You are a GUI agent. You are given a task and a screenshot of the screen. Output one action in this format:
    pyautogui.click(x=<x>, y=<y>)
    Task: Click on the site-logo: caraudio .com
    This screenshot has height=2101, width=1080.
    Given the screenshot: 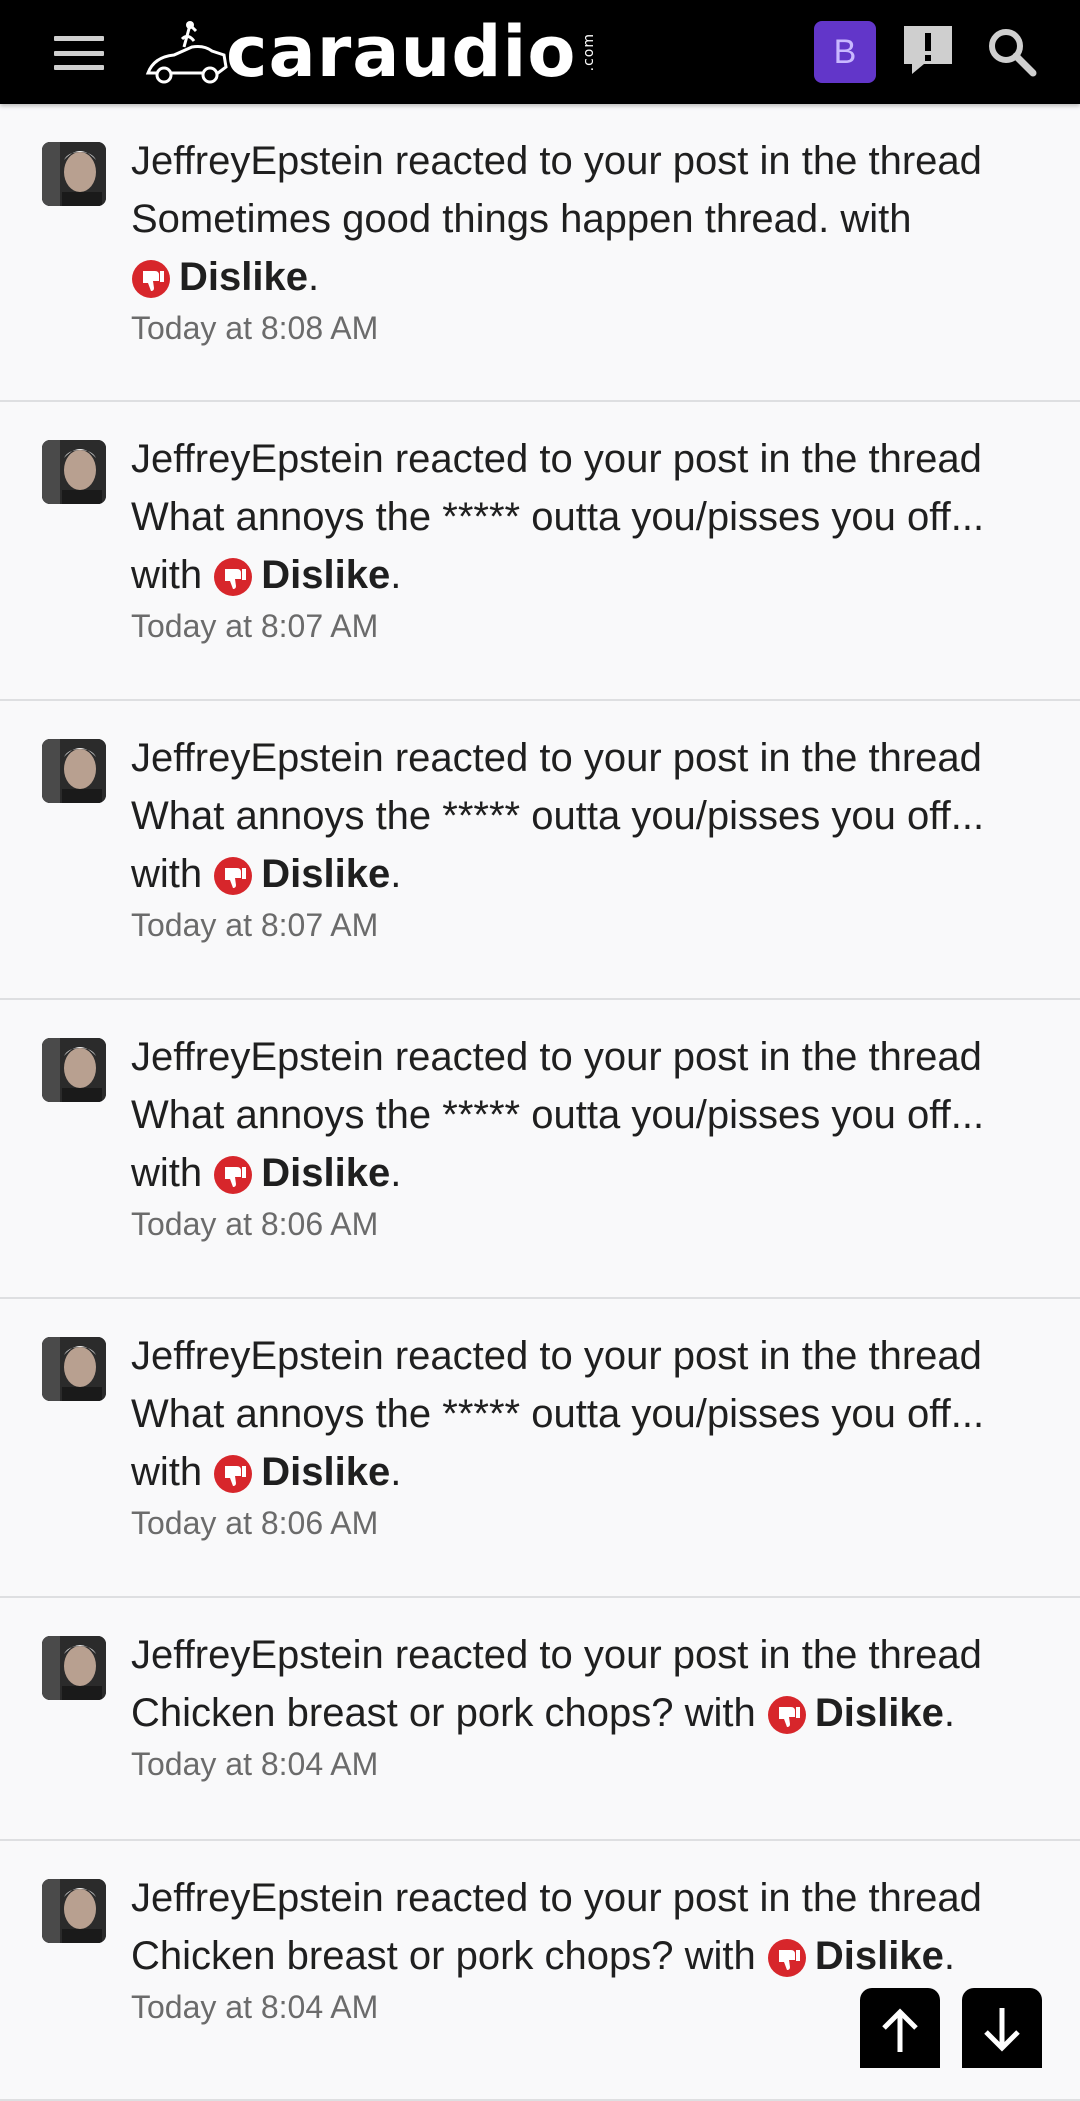 What is the action you would take?
    pyautogui.click(x=370, y=52)
    